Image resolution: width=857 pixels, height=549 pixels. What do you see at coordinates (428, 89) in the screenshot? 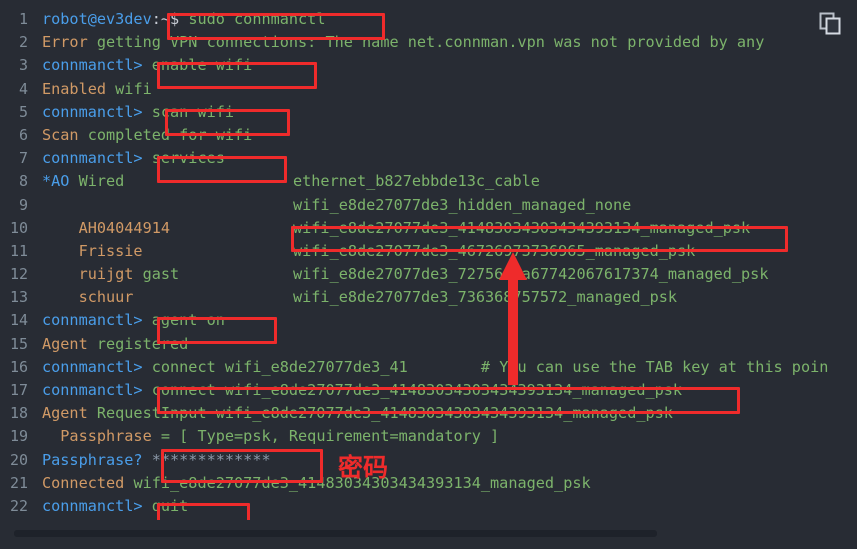
I see `terminal-line: 4 Enabled wifi` at bounding box center [428, 89].